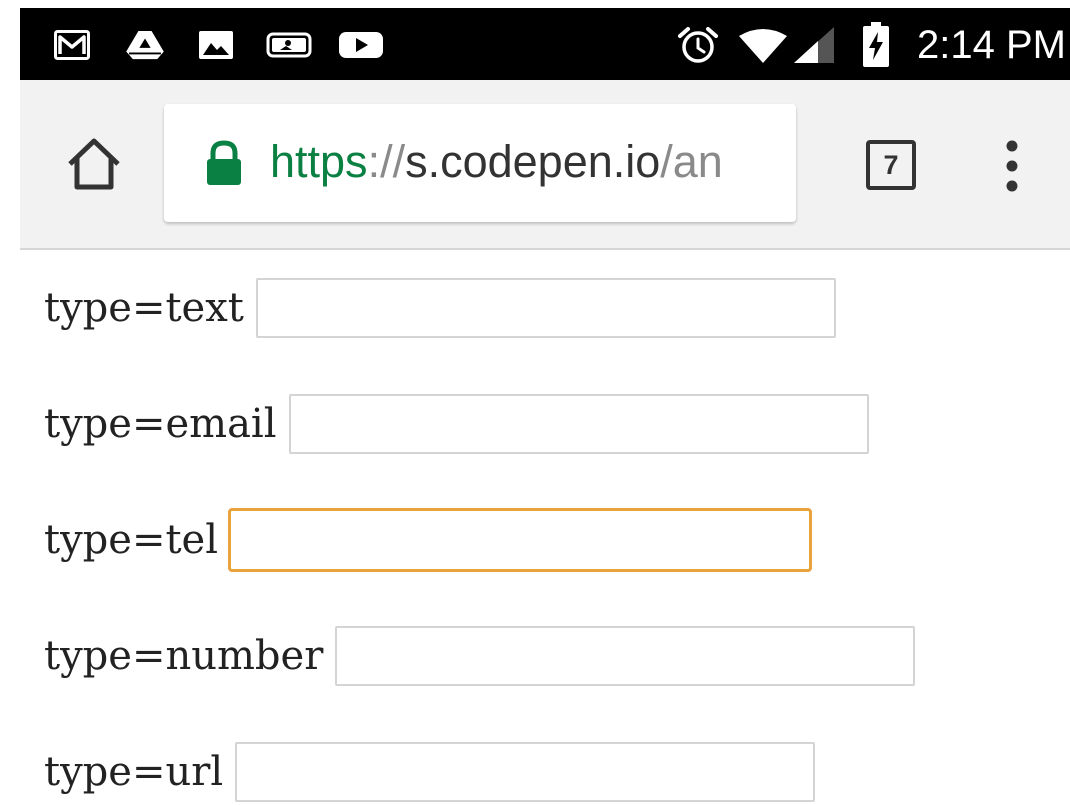 This screenshot has height=805, width=1070. What do you see at coordinates (72, 45) in the screenshot?
I see `gmail-icon` at bounding box center [72, 45].